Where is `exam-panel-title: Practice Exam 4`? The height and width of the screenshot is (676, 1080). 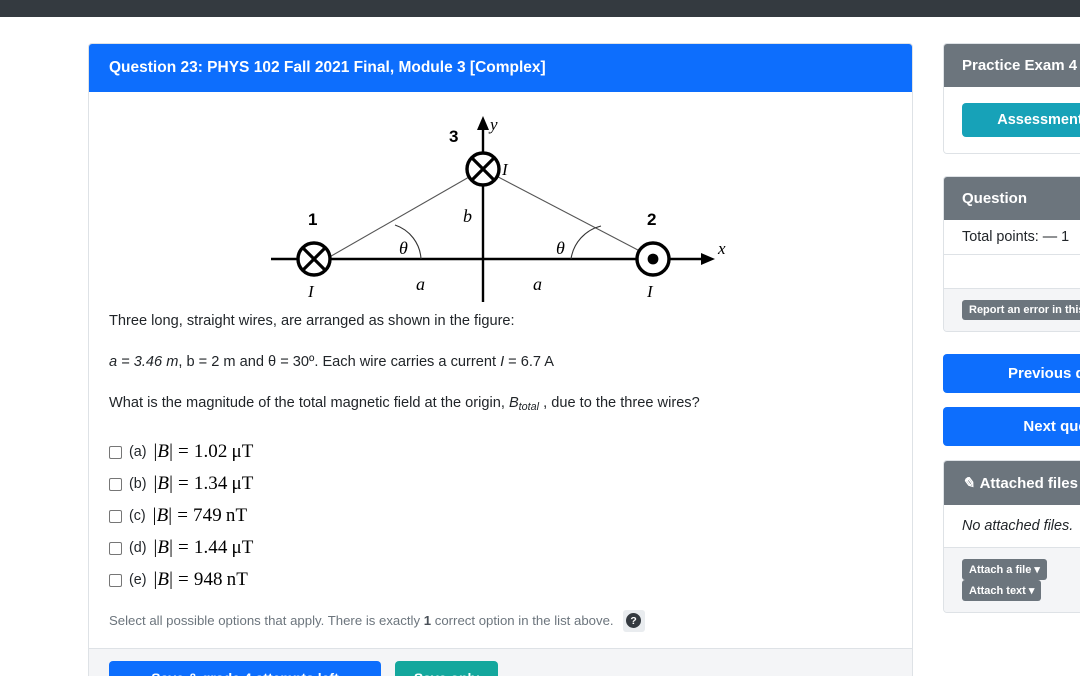
exam-panel-title: Practice Exam 4 is located at coordinates (1012, 65).